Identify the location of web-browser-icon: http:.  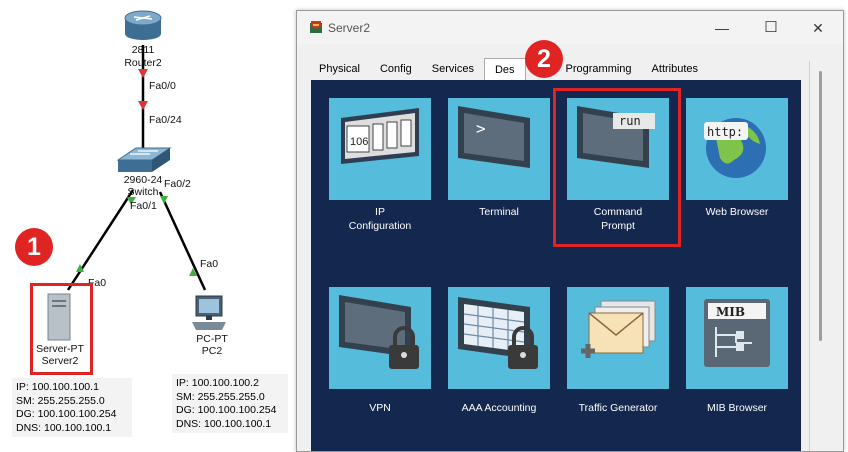
(735, 148).